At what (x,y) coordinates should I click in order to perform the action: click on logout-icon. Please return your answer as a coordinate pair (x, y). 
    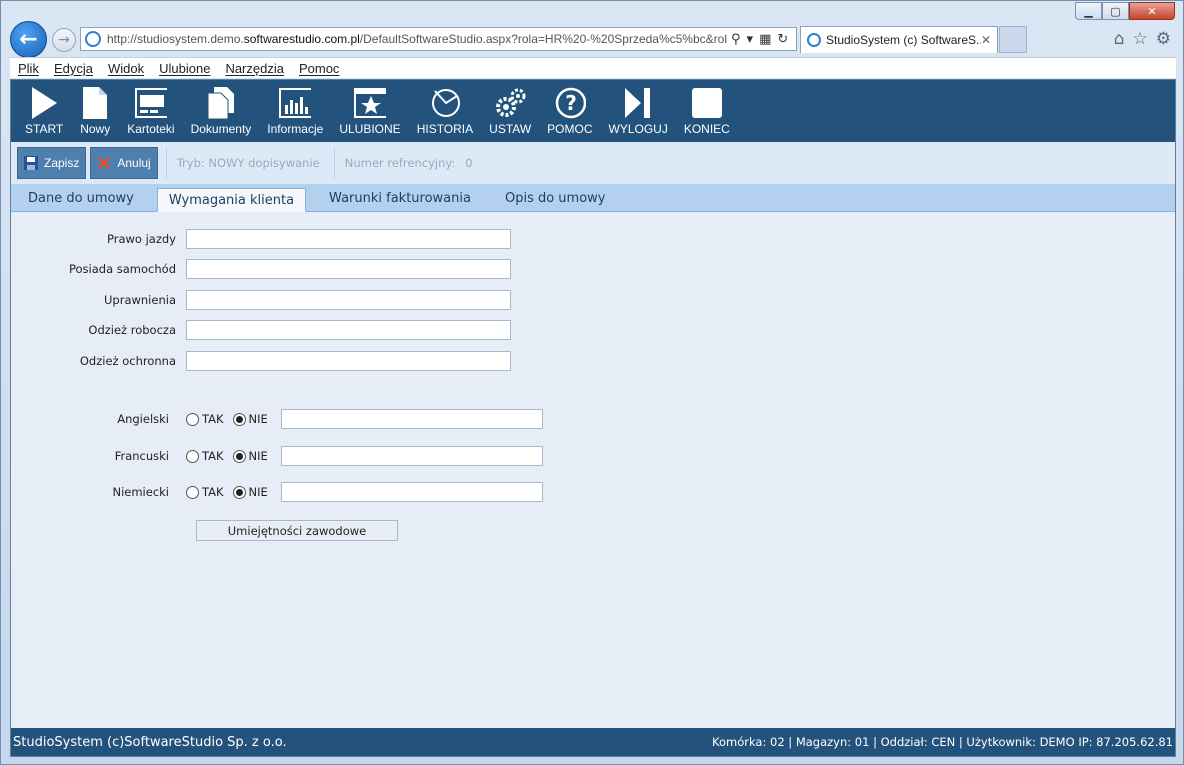
    Looking at the image, I should click on (638, 103).